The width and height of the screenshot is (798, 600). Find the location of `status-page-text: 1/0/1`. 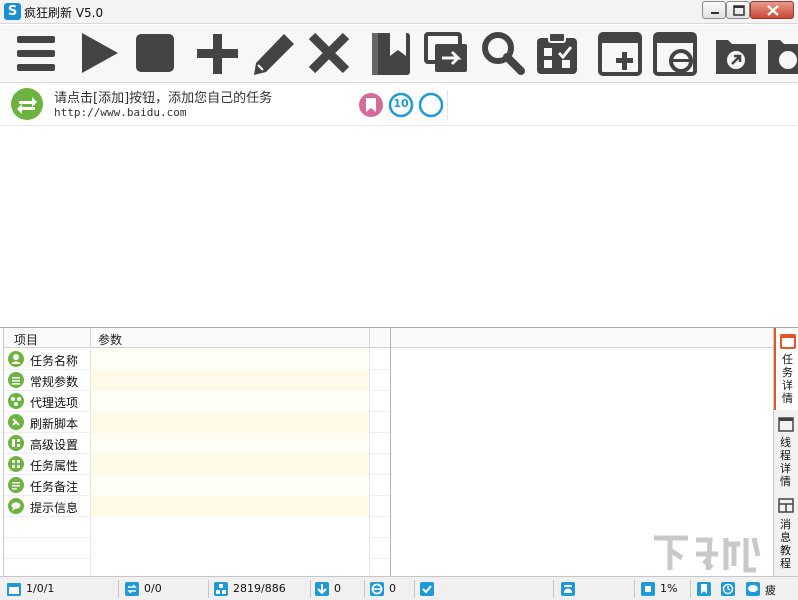

status-page-text: 1/0/1 is located at coordinates (40, 588).